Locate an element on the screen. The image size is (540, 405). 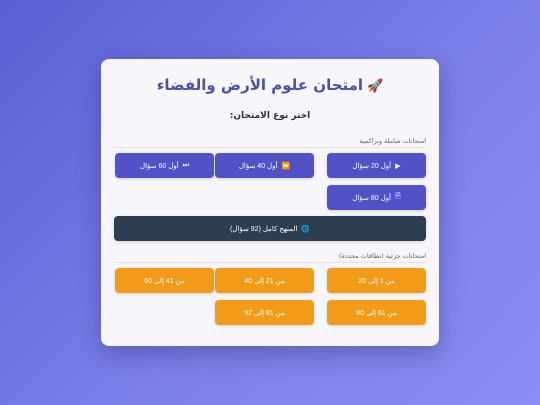
button-label: من 41 إلى 60 is located at coordinates (164, 281).